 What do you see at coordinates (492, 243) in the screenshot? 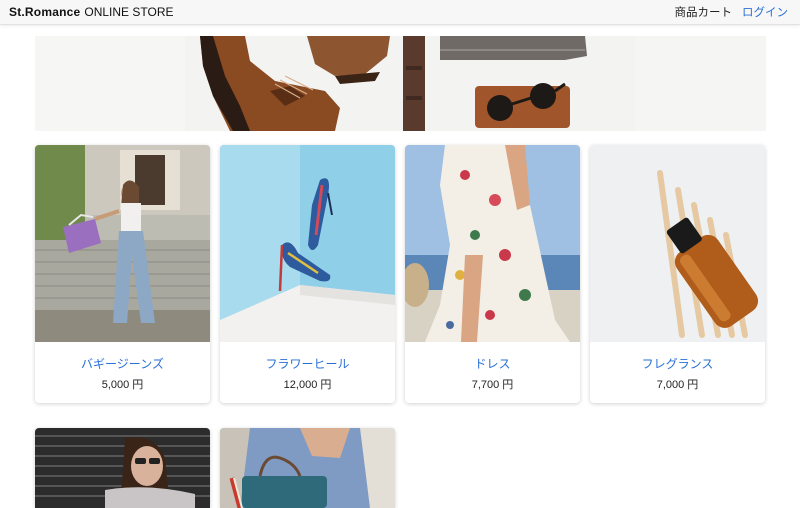
I see `product-image-dress` at bounding box center [492, 243].